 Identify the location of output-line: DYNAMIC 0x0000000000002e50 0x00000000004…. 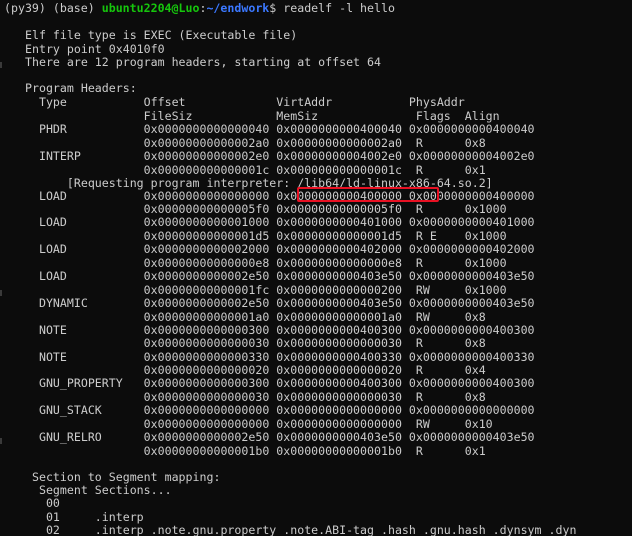
(280, 303).